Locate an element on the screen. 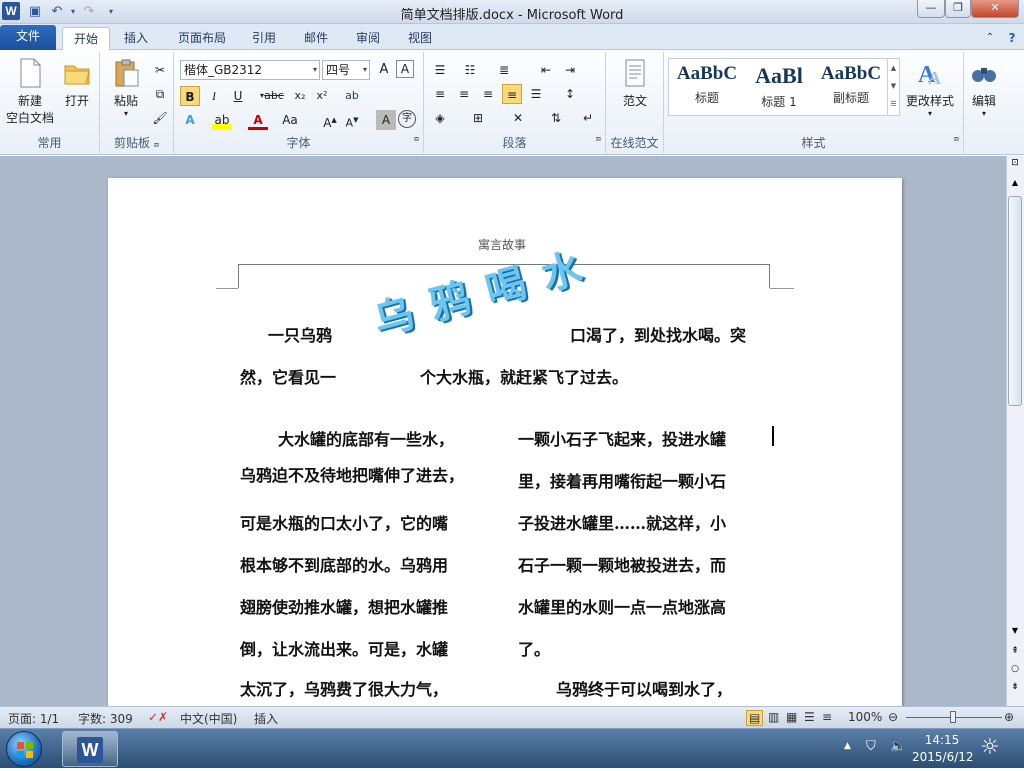 This screenshot has height=771, width=1024. bullets-icon: ☰ is located at coordinates (440, 70).